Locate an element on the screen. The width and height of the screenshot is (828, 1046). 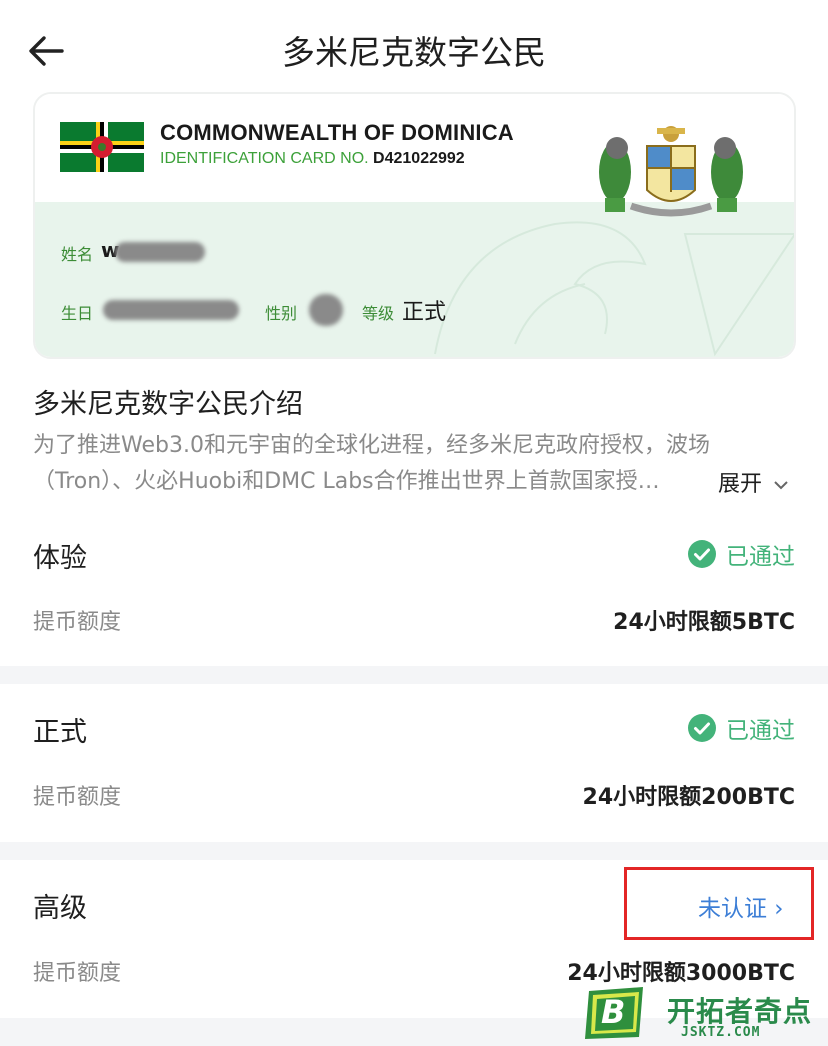
logo-url: JSKTZ.COM is located at coordinates (721, 1032).